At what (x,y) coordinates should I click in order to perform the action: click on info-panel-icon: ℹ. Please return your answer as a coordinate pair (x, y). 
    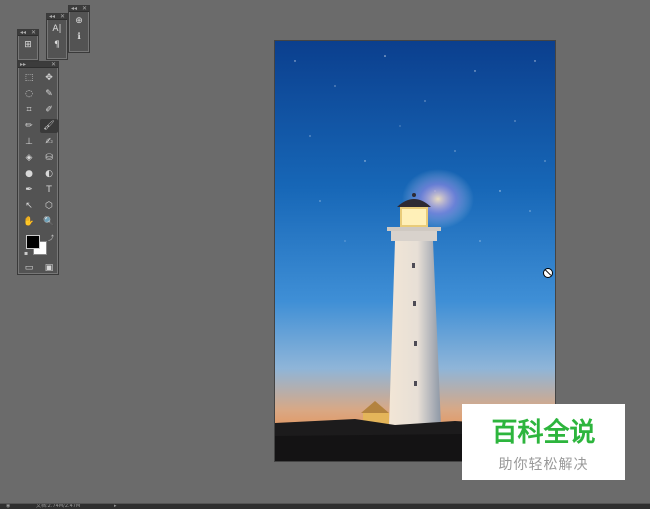
    Looking at the image, I should click on (79, 37).